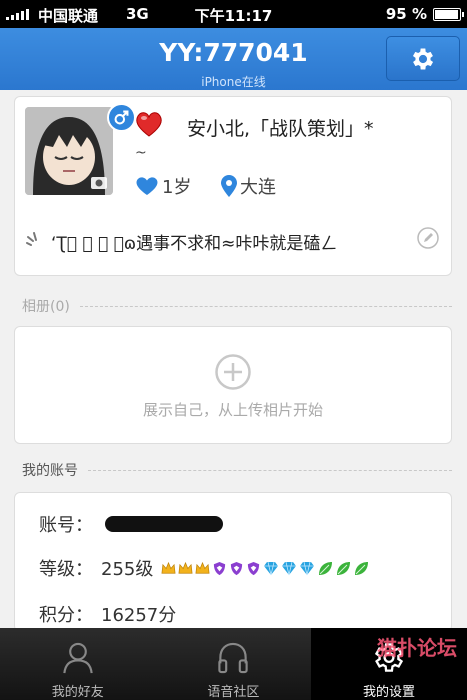  What do you see at coordinates (194, 244) in the screenshot?
I see `signature-text: ʻƮ⃣ ⃣ ⃣ ⃣ɷ遇事不求和≈咔咔就是磕ㄥ` at bounding box center [194, 244].